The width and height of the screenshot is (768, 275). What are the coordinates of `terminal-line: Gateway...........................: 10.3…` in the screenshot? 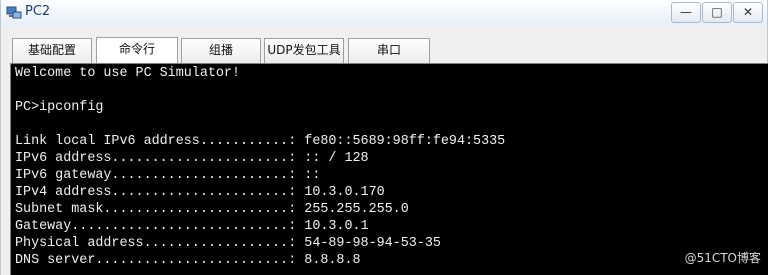 It's located at (192, 226).